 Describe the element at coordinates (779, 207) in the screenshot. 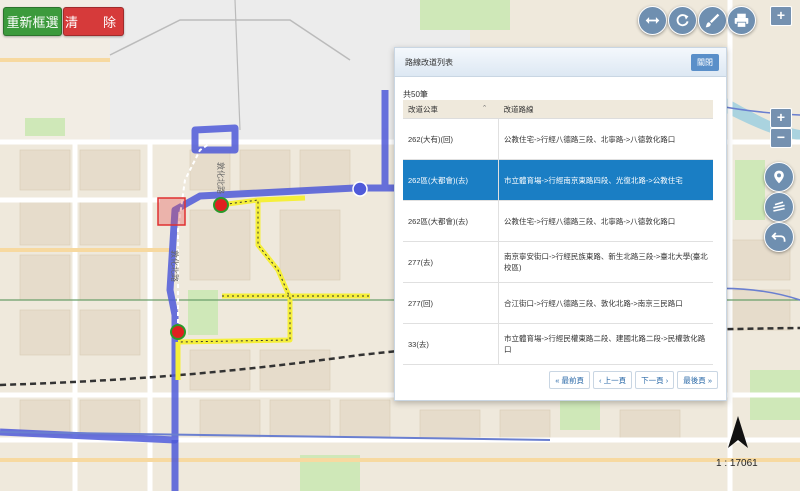

I see `layers-icon` at that location.